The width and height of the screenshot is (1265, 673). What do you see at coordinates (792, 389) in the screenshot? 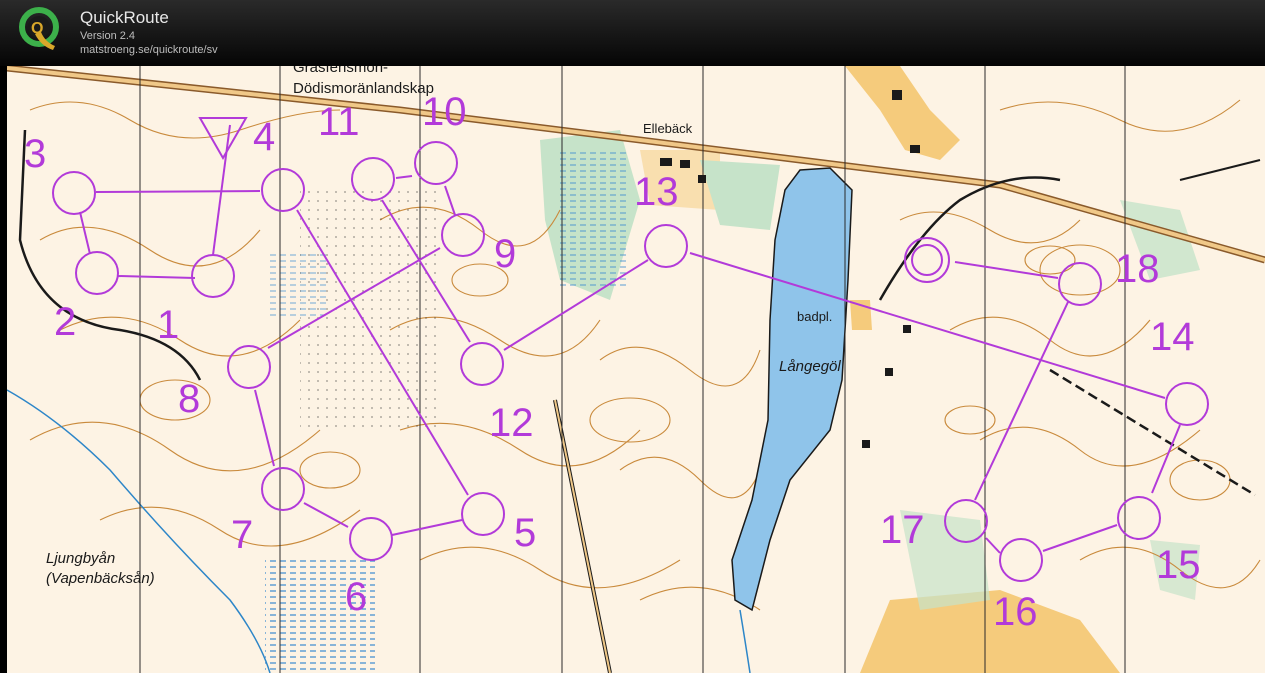
I see `lake-langegol` at bounding box center [792, 389].